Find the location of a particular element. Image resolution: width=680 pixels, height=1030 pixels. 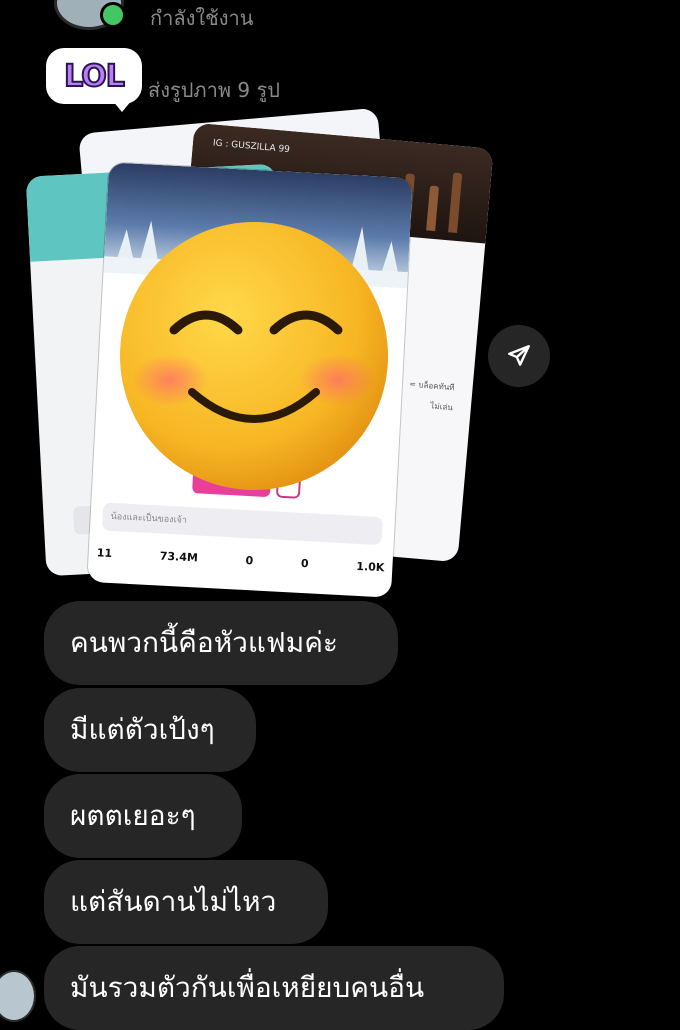

stat-value: 1.0K is located at coordinates (370, 567).